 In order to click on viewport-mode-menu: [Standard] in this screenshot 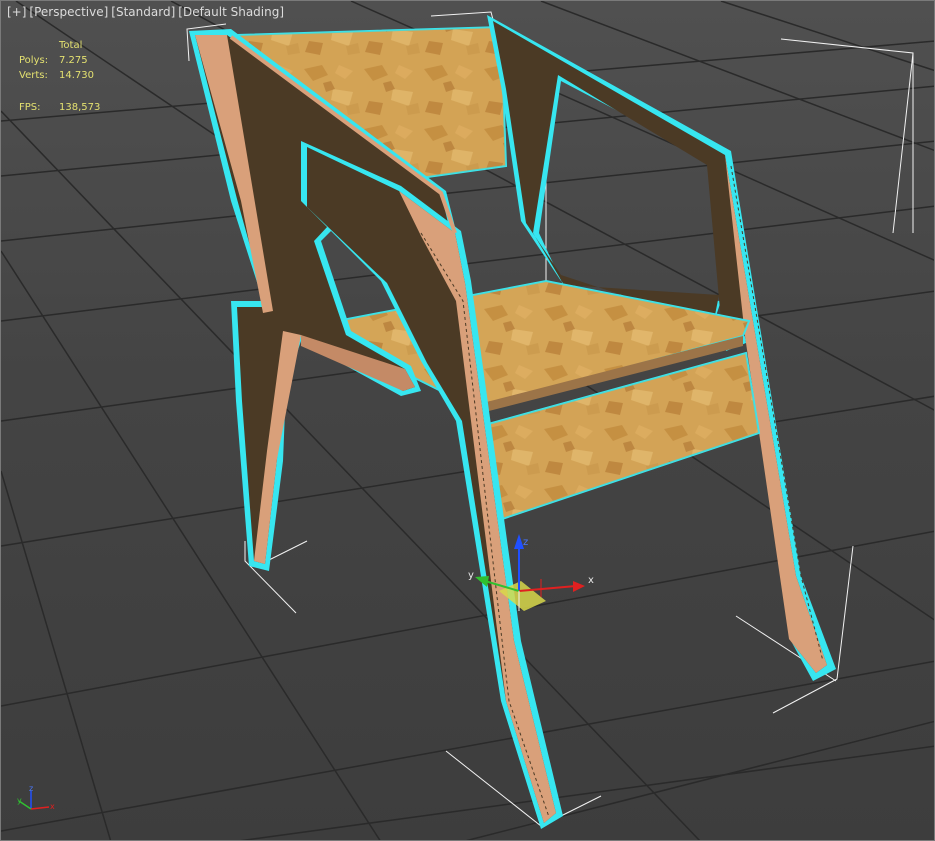, I will do `click(143, 12)`.